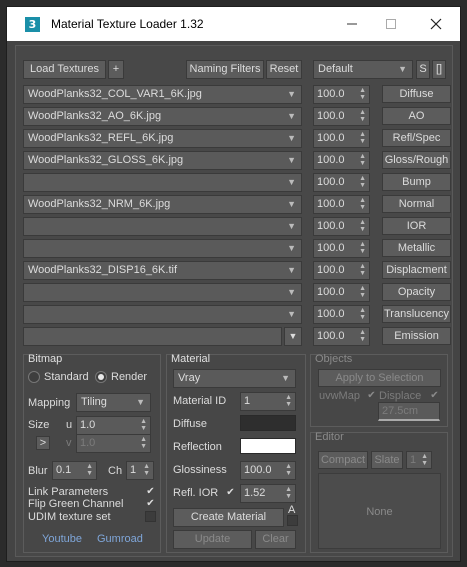 The image size is (467, 567). Describe the element at coordinates (228, 517) in the screenshot. I see `create-material-button: Create Material` at that location.